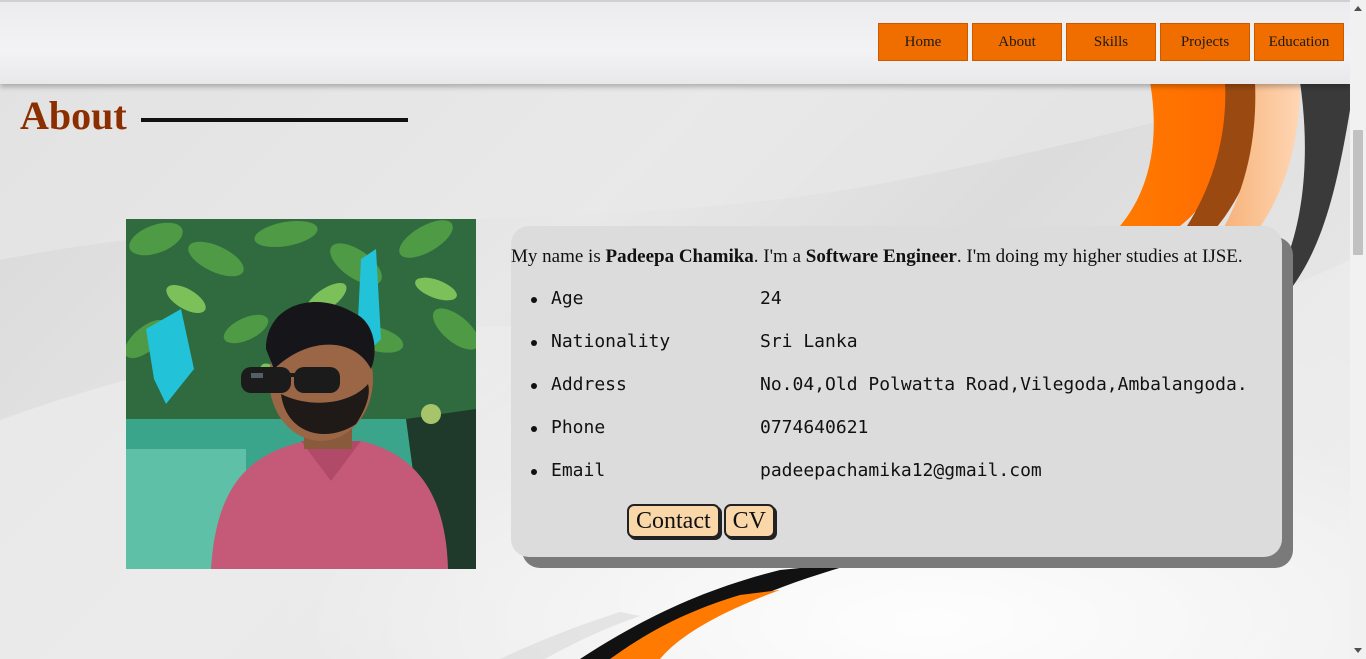 Image resolution: width=1366 pixels, height=659 pixels. I want to click on action-buttons: Contact CV, so click(701, 521).